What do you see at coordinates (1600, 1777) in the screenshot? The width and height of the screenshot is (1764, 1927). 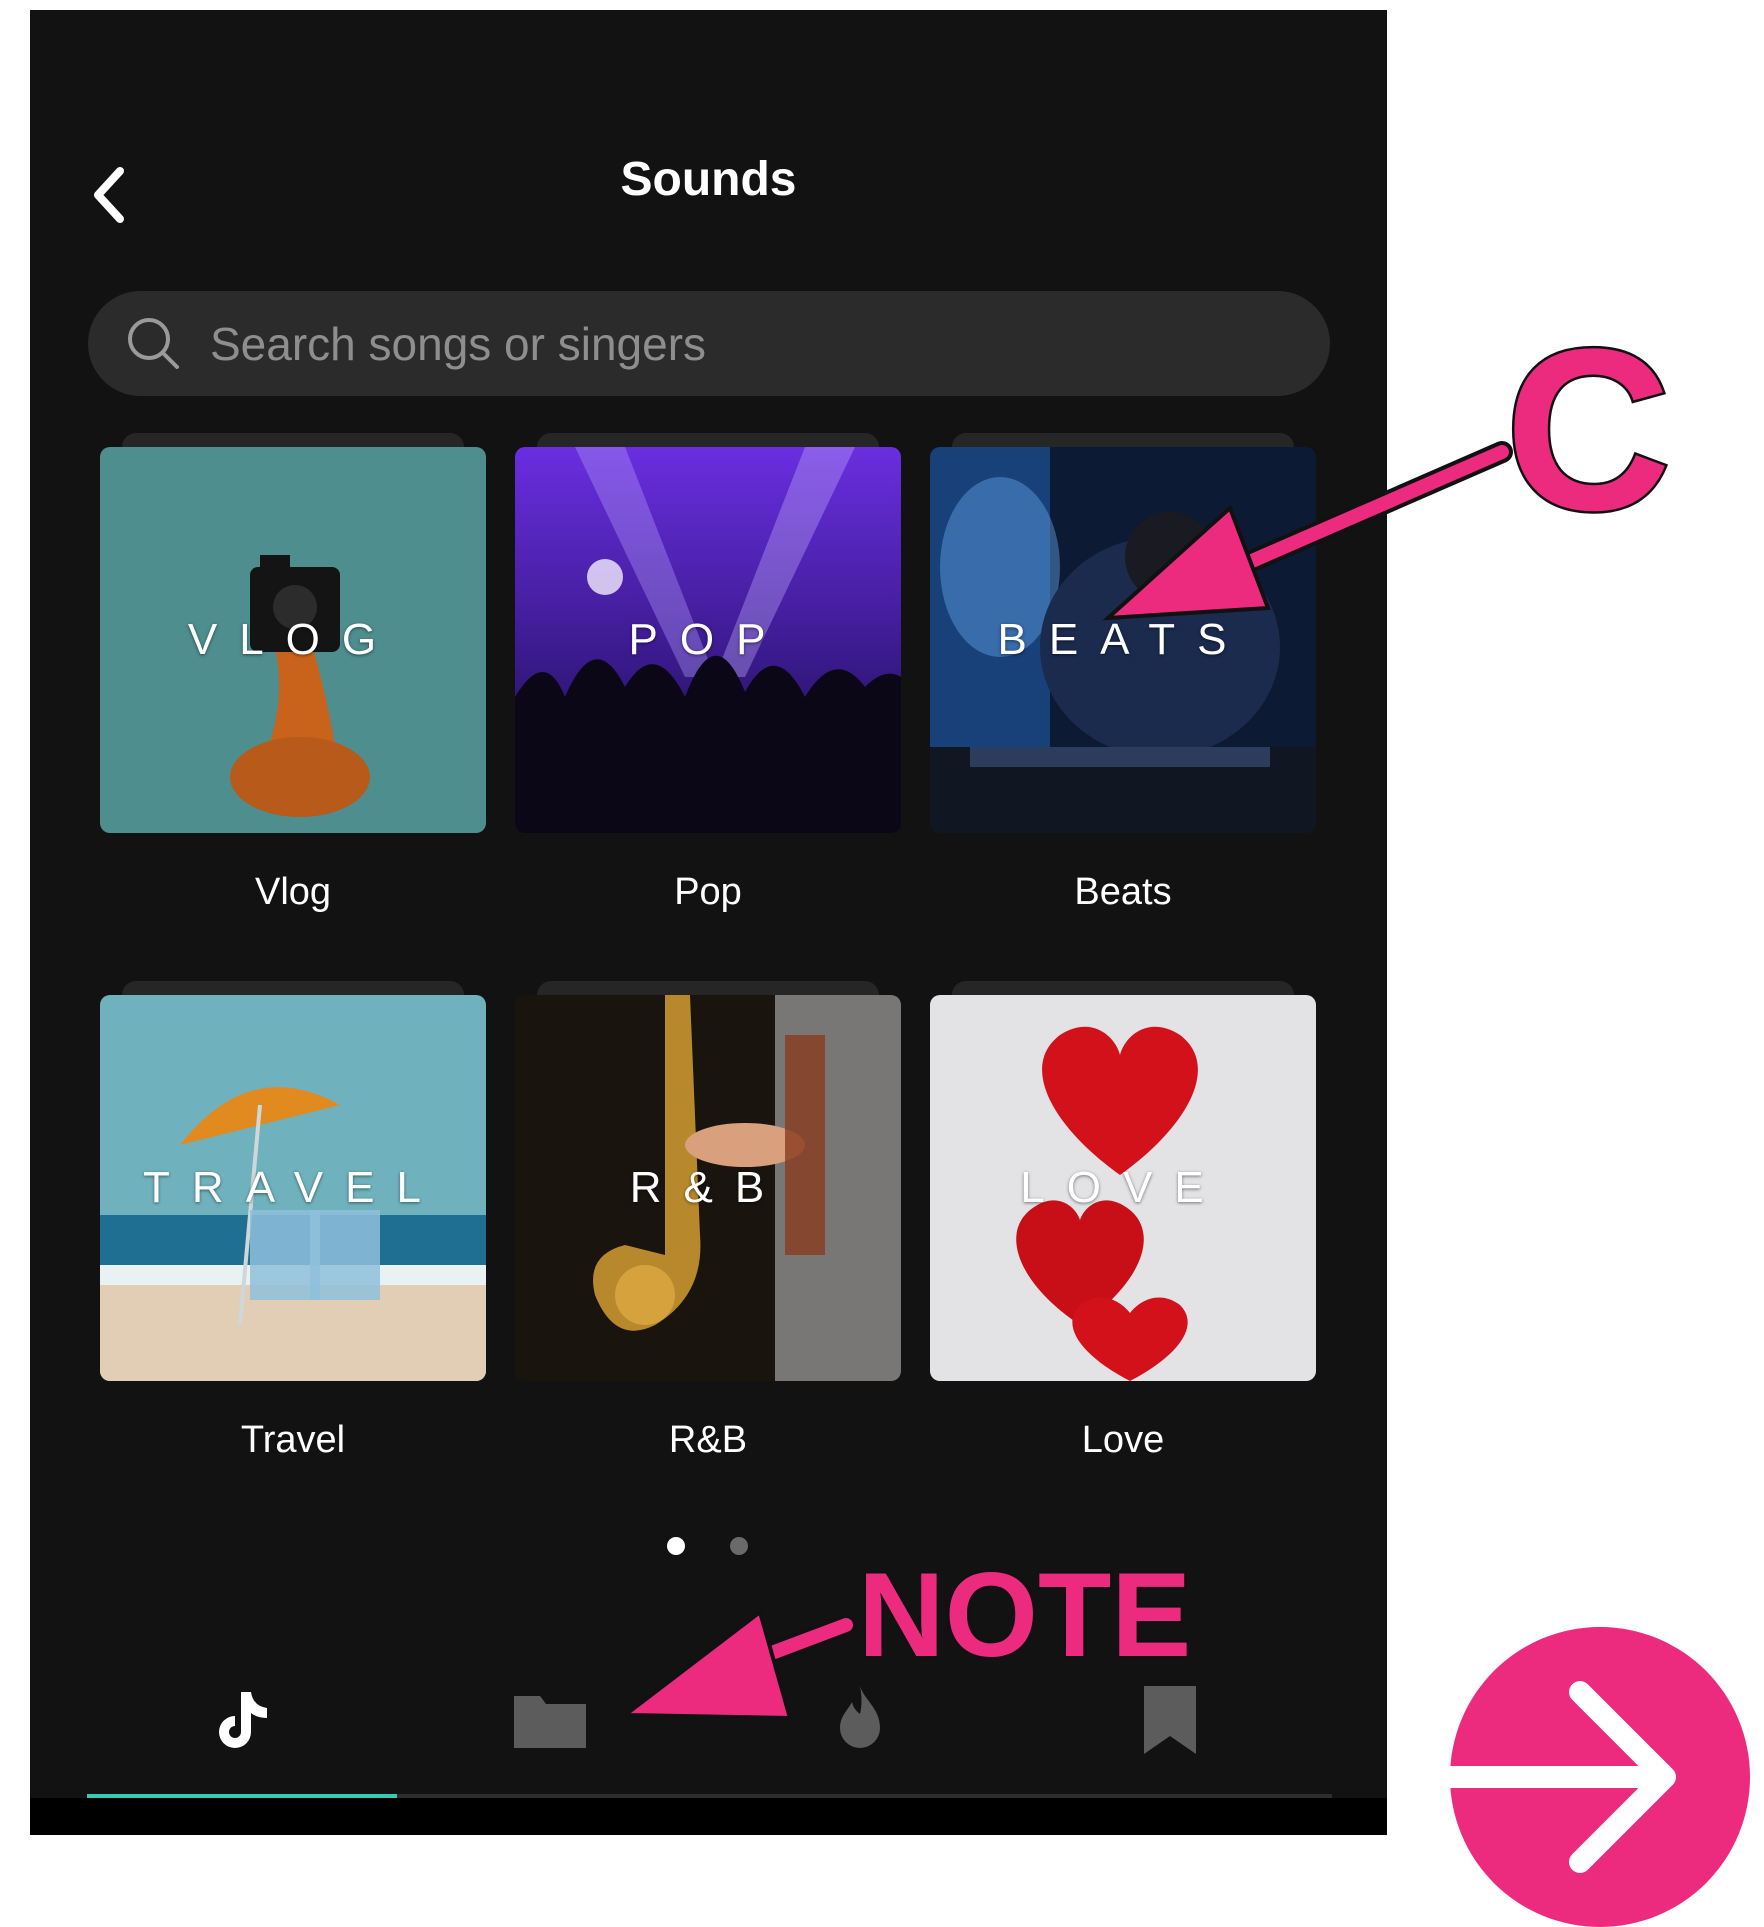 I see `next-arrow-button` at bounding box center [1600, 1777].